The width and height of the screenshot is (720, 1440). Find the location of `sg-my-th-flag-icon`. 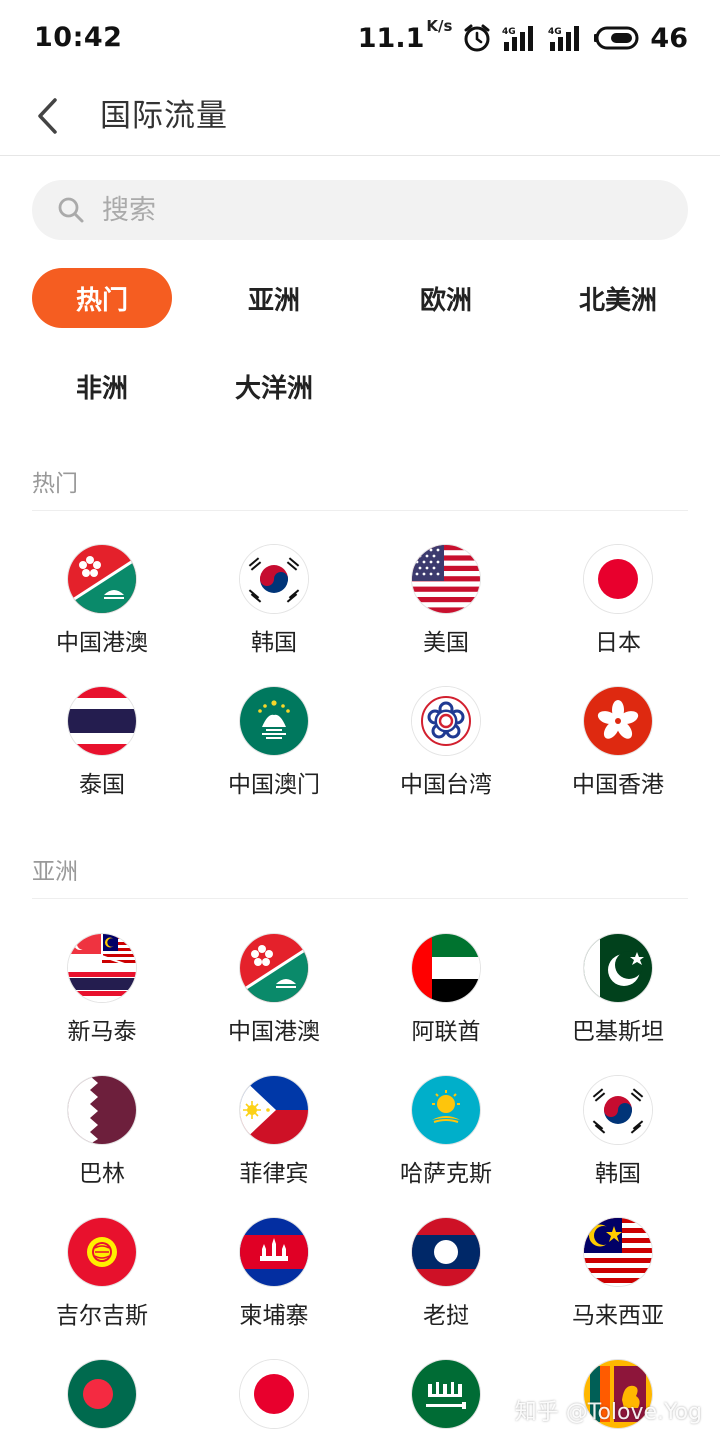

sg-my-th-flag-icon is located at coordinates (102, 968).